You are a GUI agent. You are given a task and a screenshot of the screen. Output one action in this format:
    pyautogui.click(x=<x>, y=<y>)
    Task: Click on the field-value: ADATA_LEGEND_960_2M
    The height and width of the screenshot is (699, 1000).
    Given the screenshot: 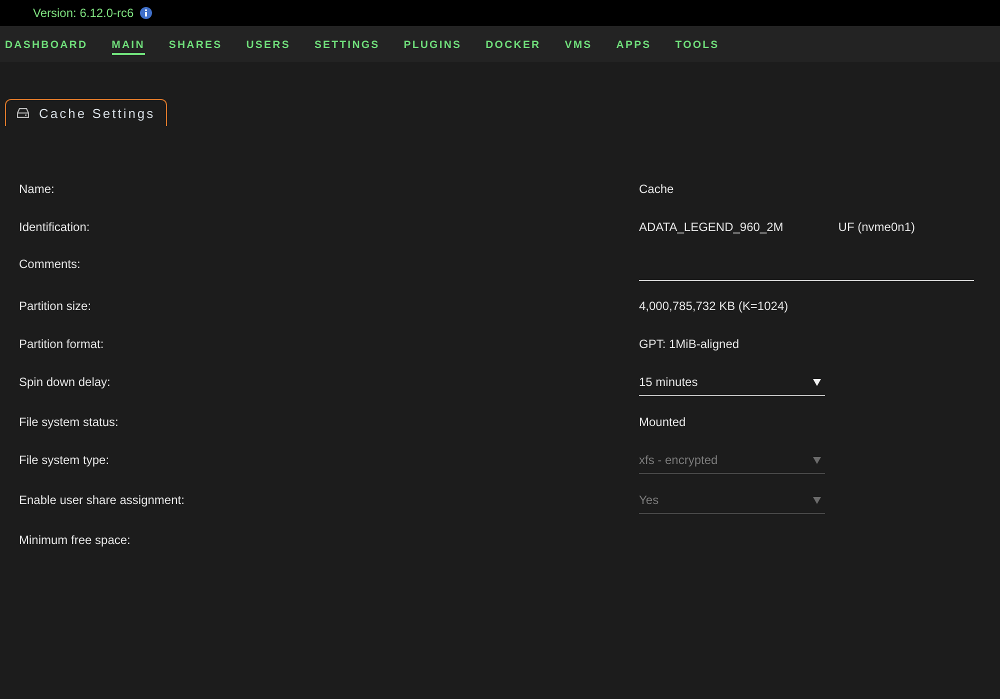 What is the action you would take?
    pyautogui.click(x=711, y=227)
    